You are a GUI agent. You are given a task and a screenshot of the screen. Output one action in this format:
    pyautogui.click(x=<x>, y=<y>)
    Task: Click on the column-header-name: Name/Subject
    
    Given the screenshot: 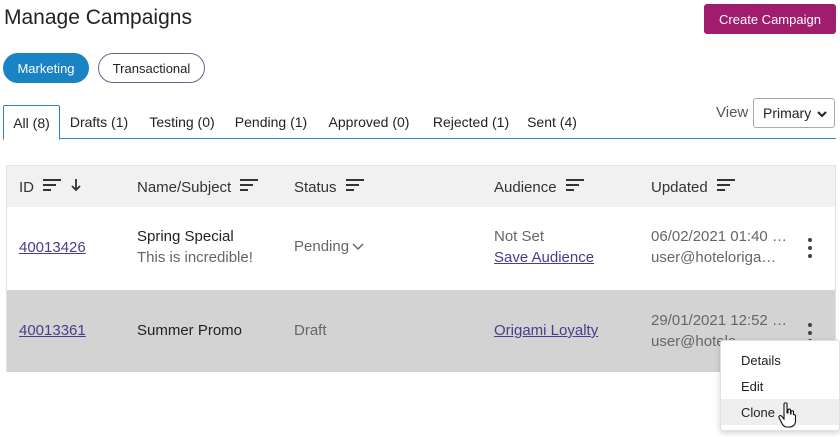 What is the action you would take?
    pyautogui.click(x=198, y=187)
    